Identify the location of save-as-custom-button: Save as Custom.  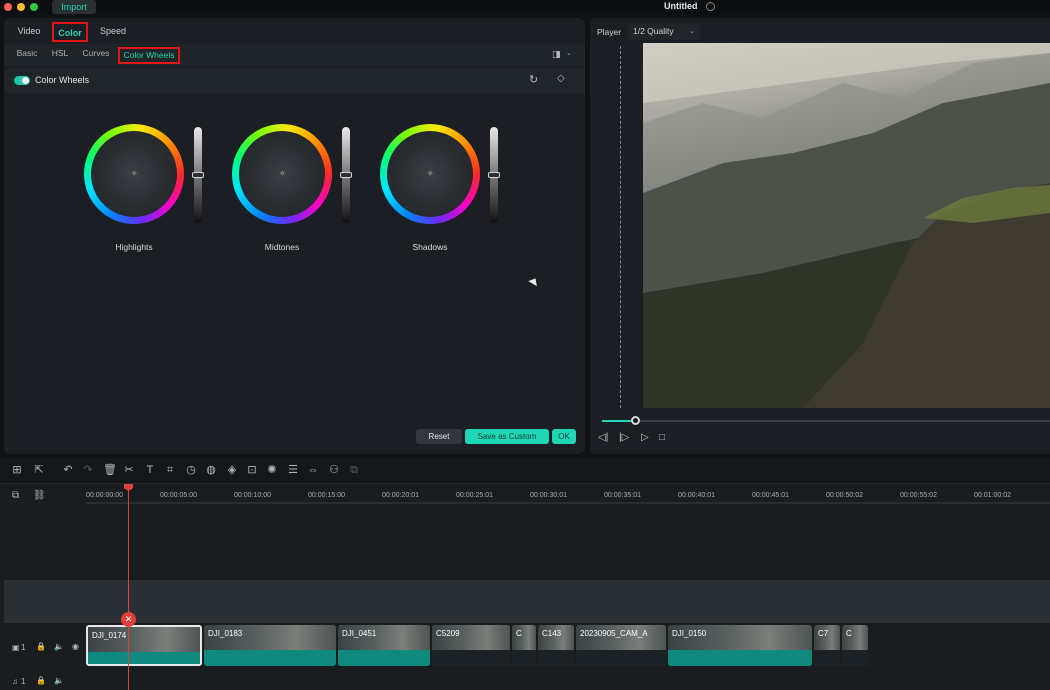
(507, 436).